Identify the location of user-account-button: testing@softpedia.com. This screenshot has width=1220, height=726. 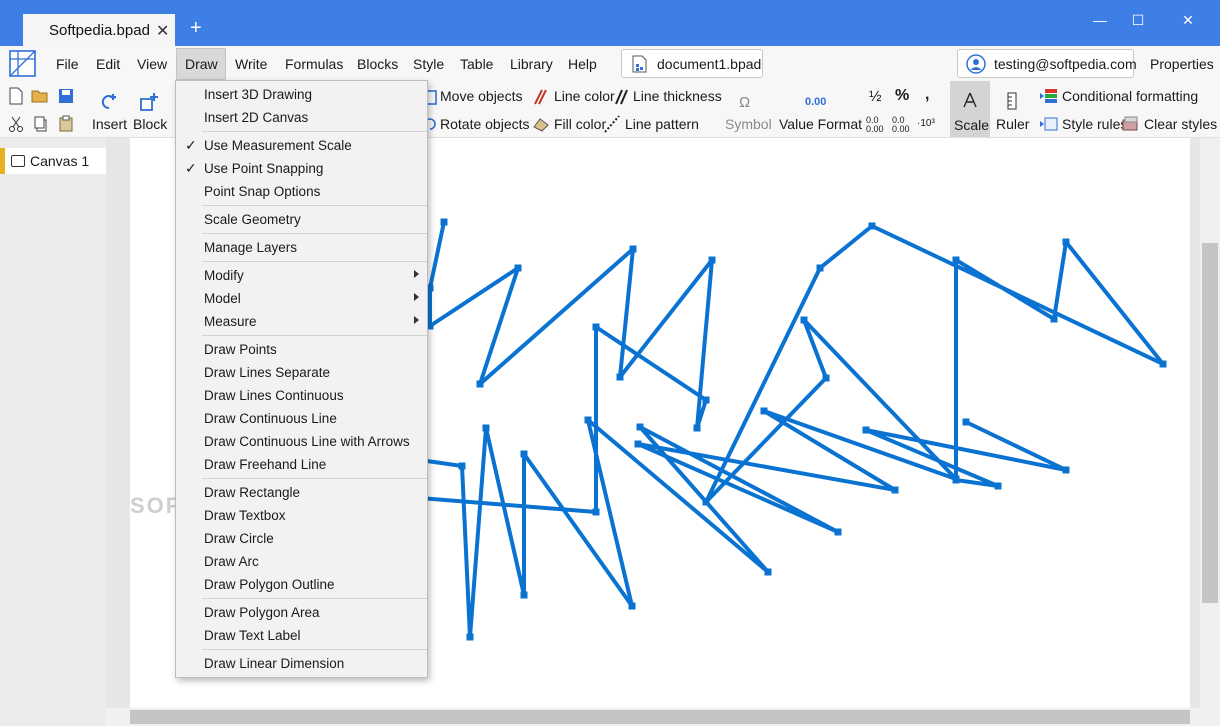
(1047, 63).